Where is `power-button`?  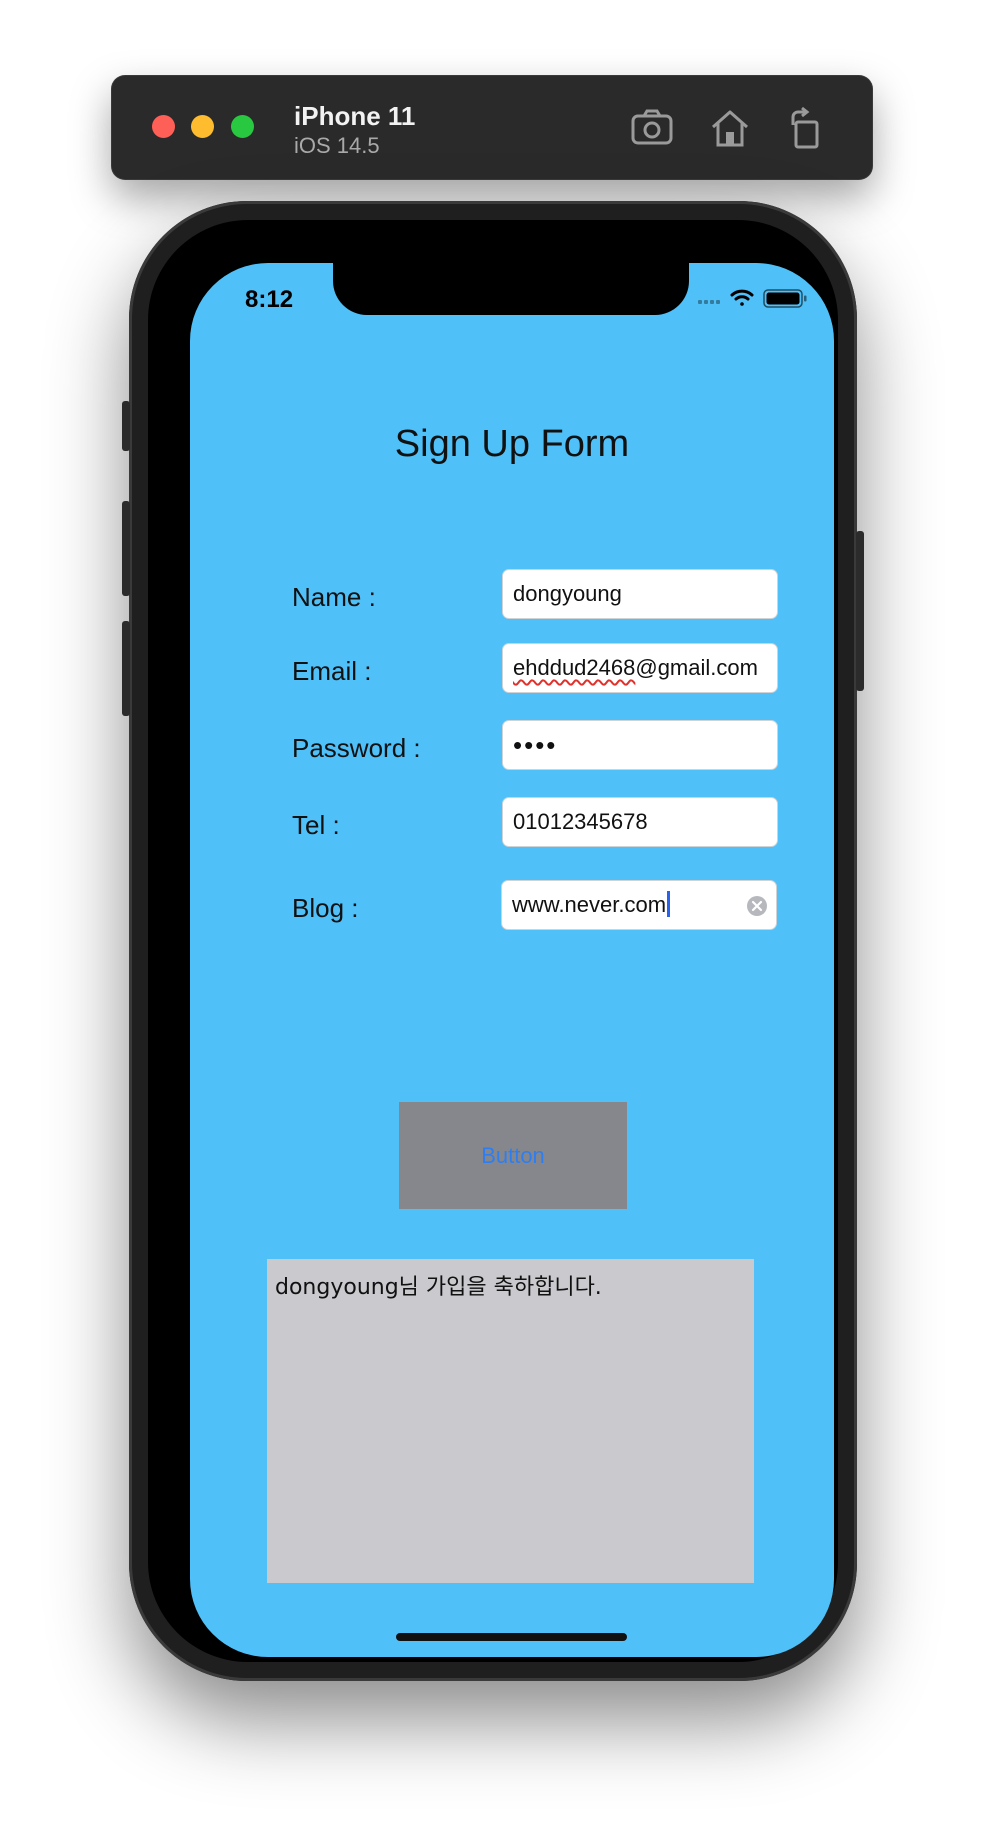 power-button is located at coordinates (860, 611).